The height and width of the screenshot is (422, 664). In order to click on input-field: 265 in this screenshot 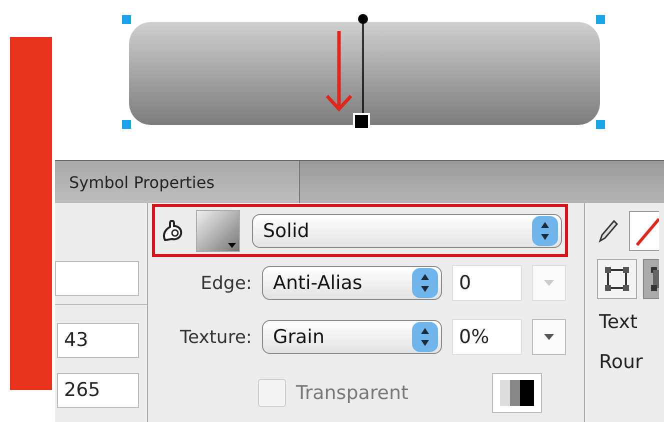, I will do `click(98, 390)`.